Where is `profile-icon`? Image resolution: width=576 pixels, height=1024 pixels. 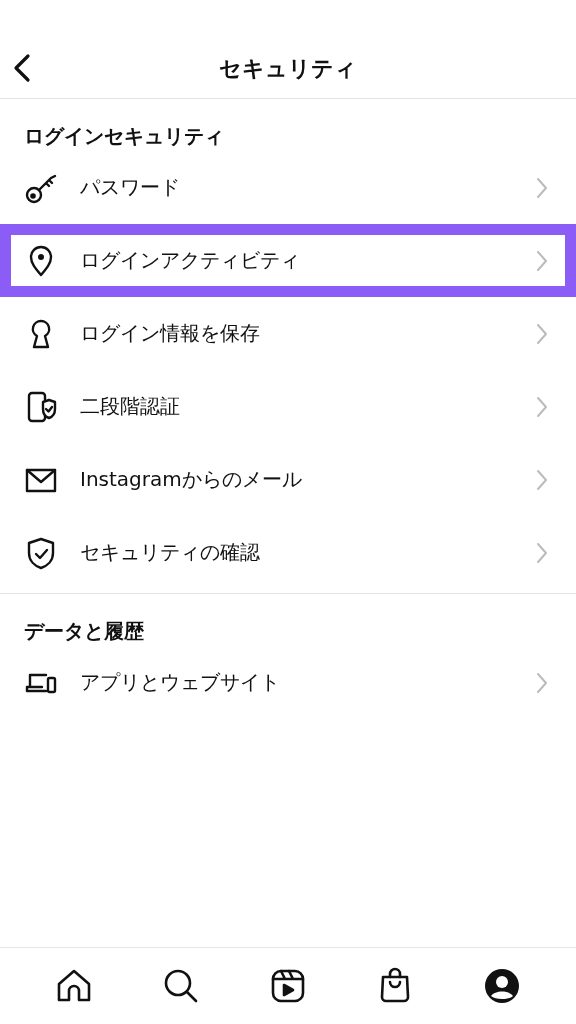 profile-icon is located at coordinates (502, 986).